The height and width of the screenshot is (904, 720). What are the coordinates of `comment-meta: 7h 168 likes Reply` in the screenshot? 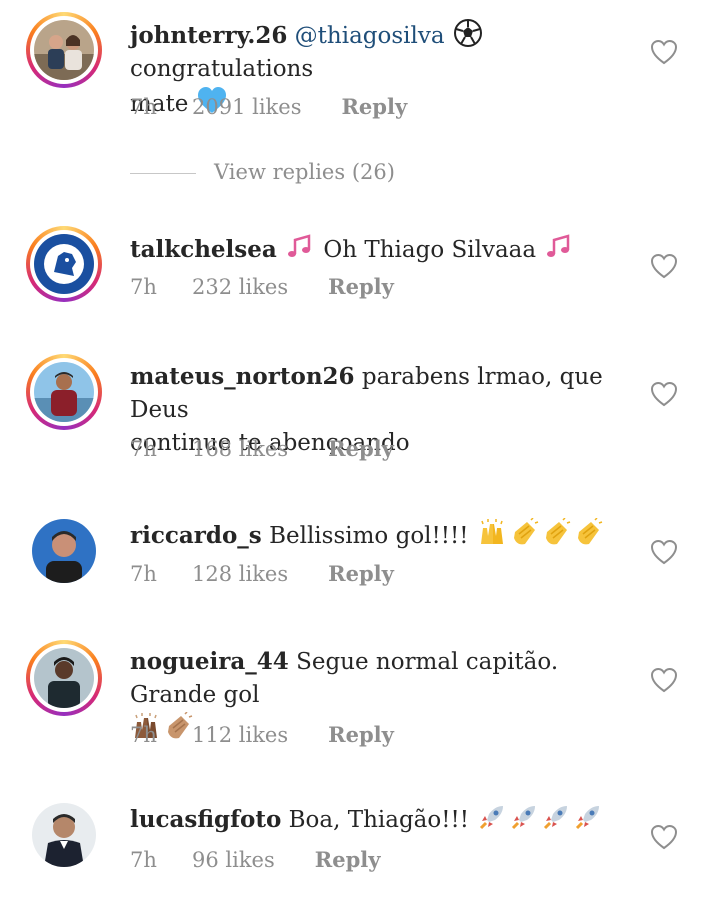 It's located at (262, 448).